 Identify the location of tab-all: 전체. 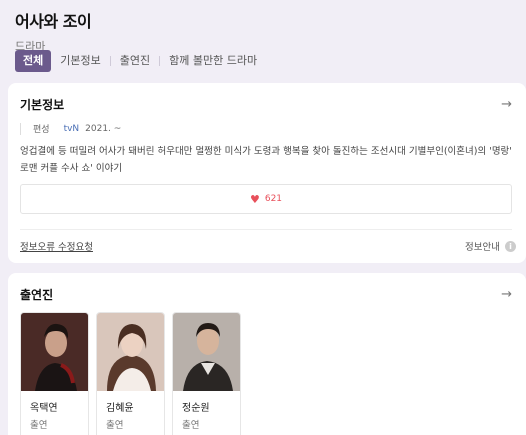
(33, 61).